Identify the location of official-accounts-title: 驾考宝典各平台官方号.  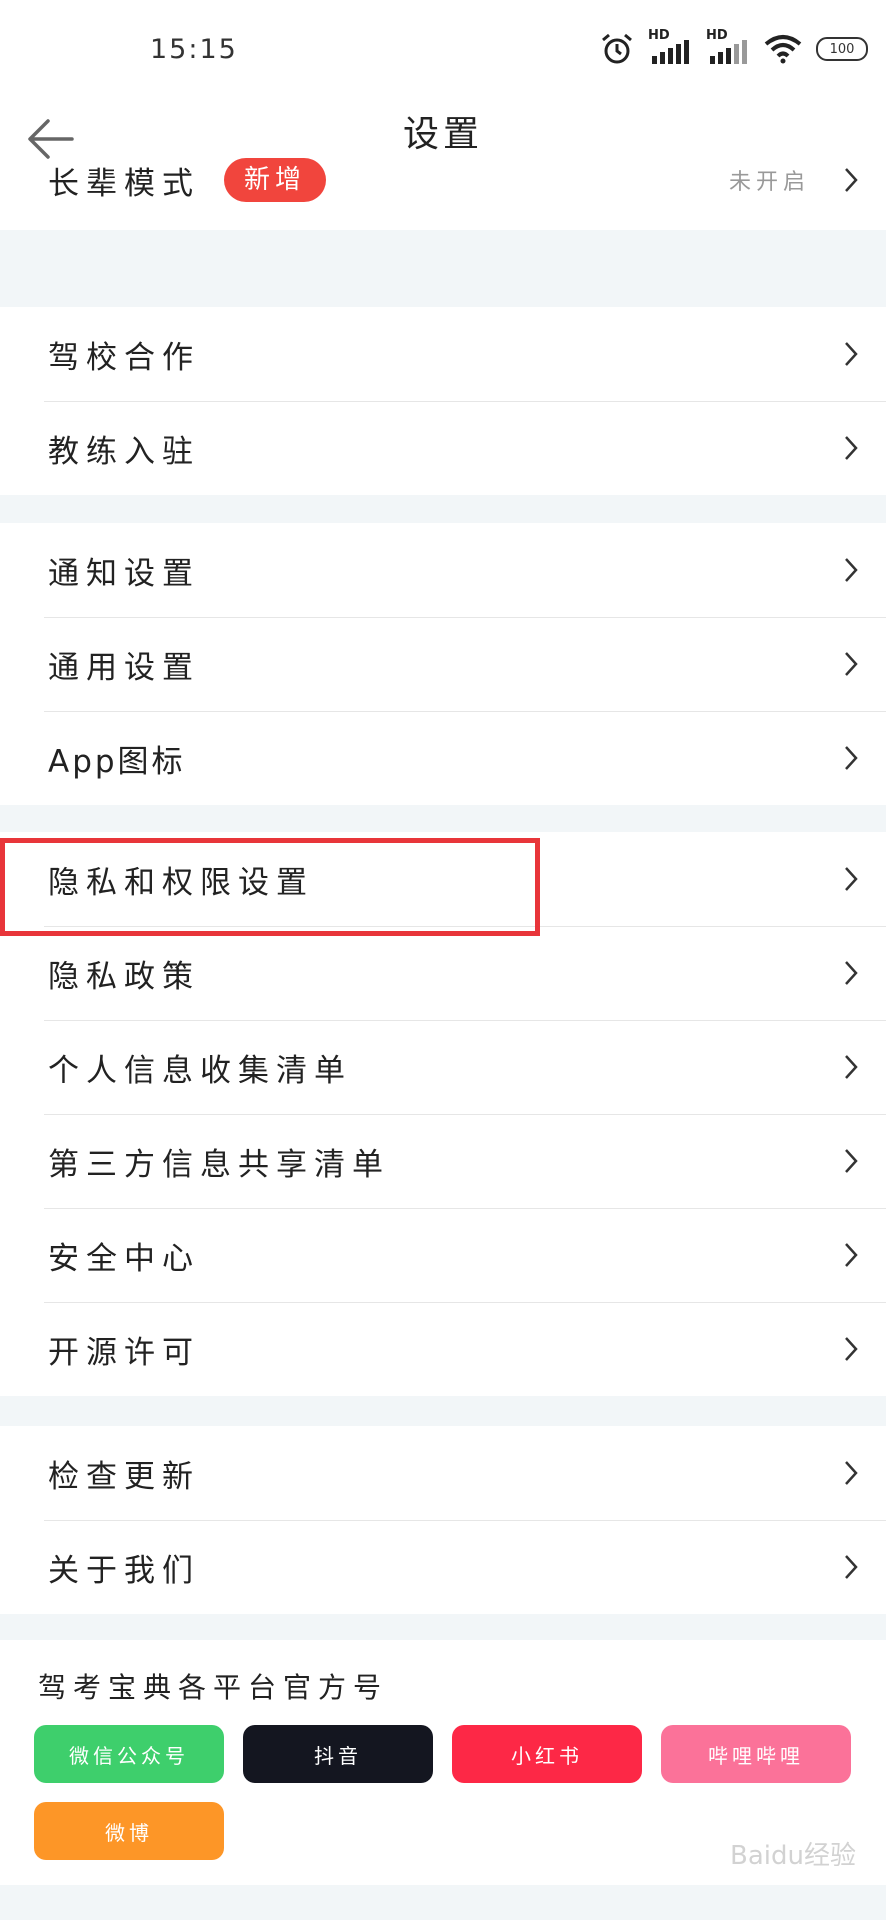
(213, 1687).